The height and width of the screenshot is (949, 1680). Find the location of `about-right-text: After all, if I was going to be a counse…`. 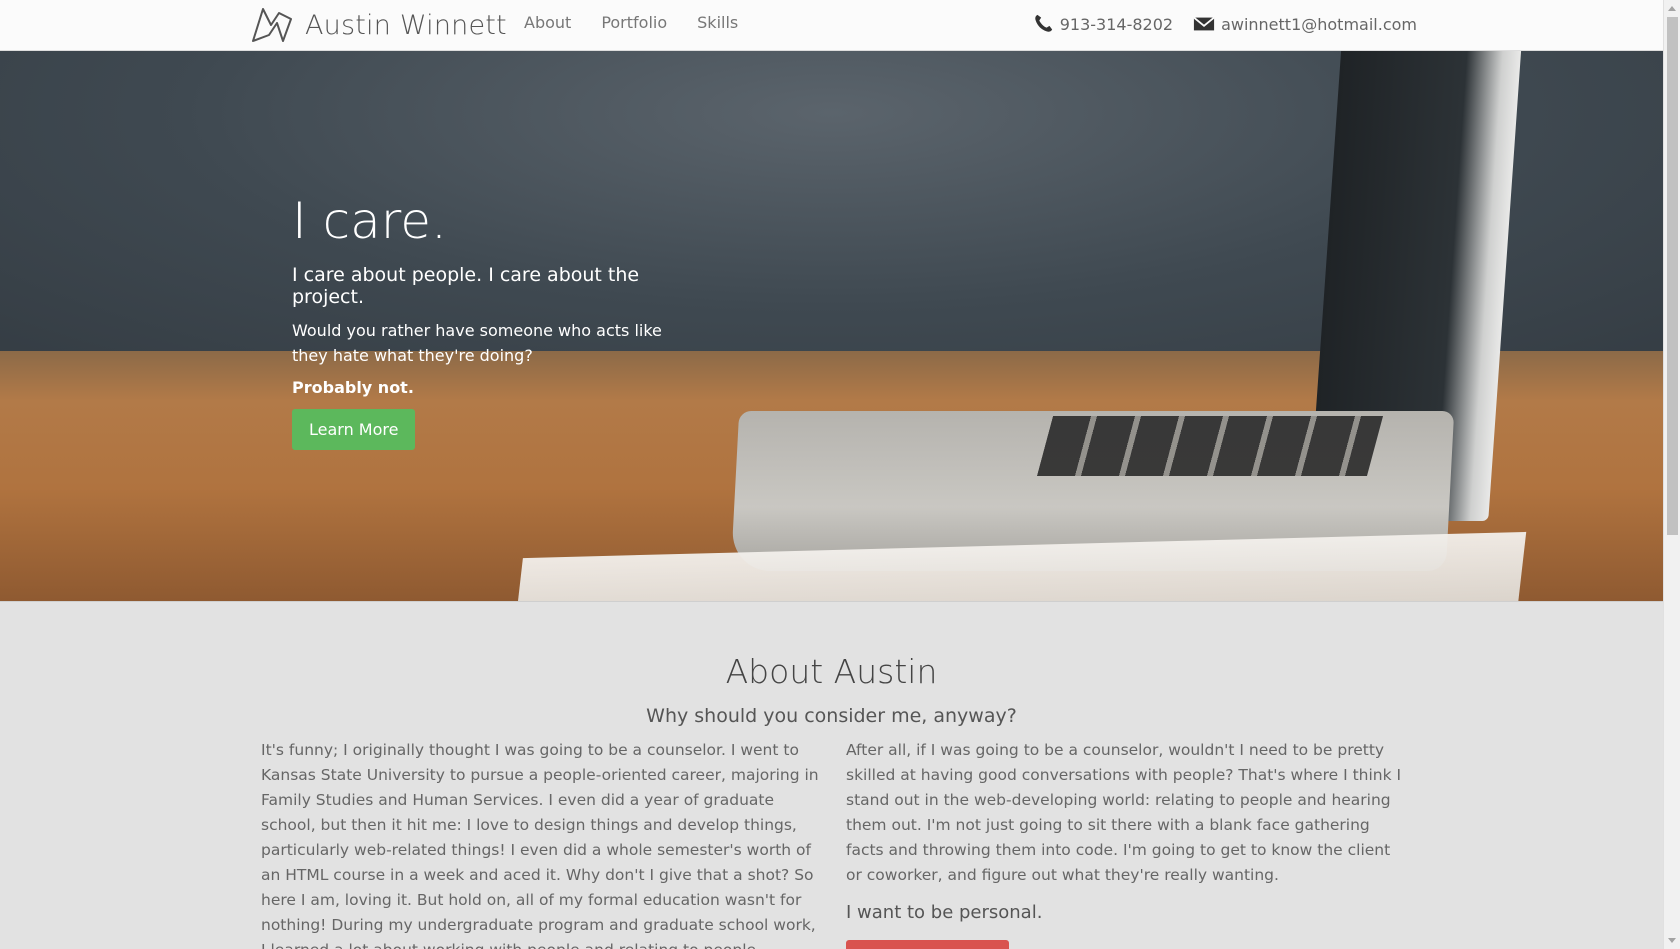

about-right-text: After all, if I was going to be a counse… is located at coordinates (1124, 812).